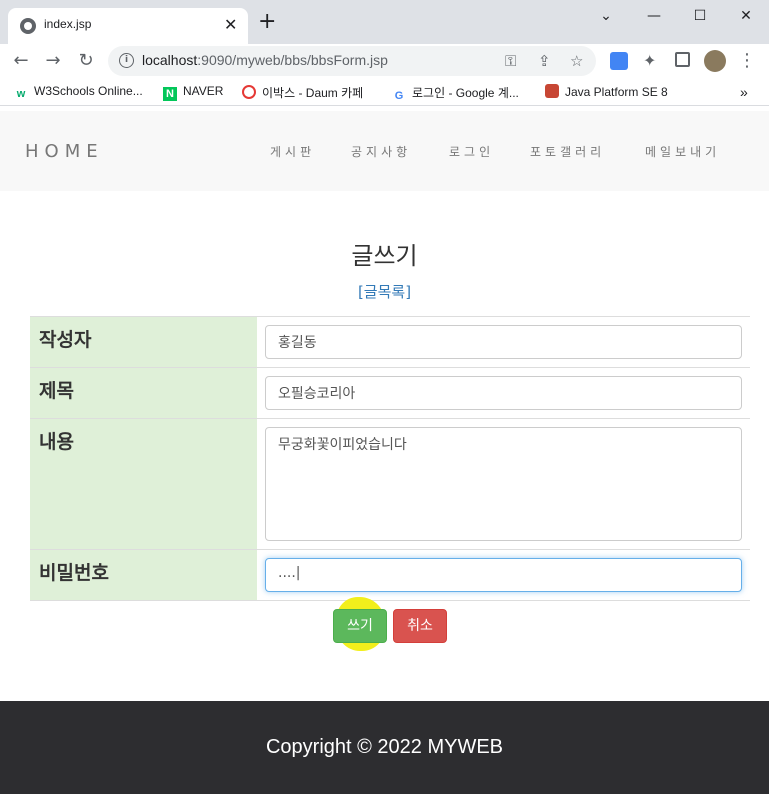  Describe the element at coordinates (619, 61) in the screenshot. I see `translate-extension-icon` at that location.